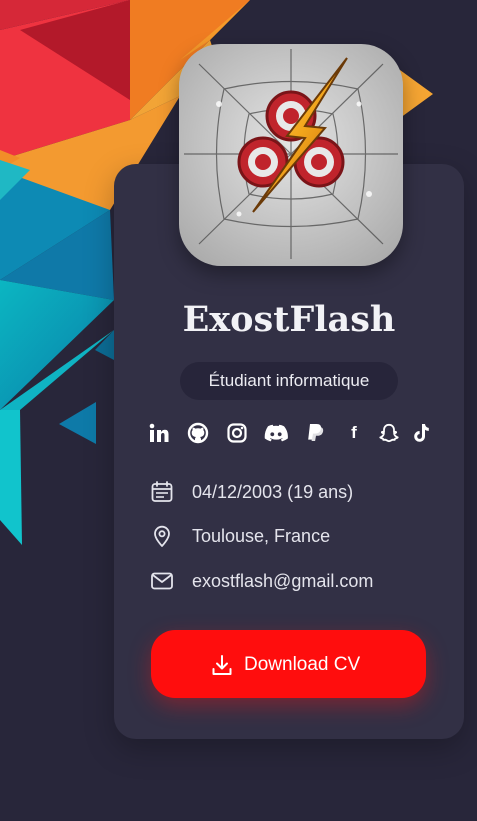 This screenshot has height=821, width=477. Describe the element at coordinates (315, 433) in the screenshot. I see `paypal-icon` at that location.